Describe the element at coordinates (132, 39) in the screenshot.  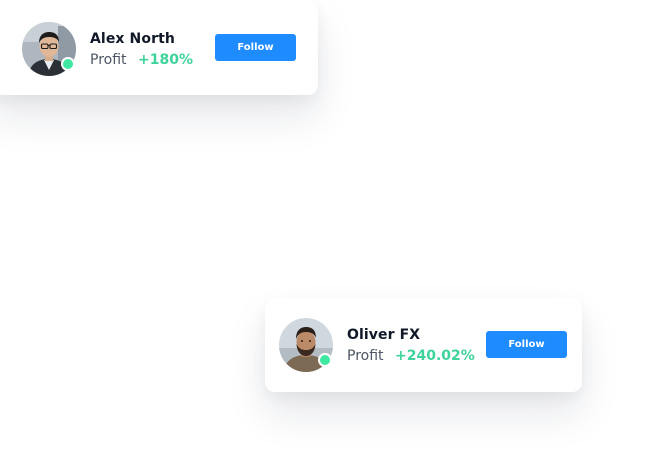
I see `trader-name: Alex North` at that location.